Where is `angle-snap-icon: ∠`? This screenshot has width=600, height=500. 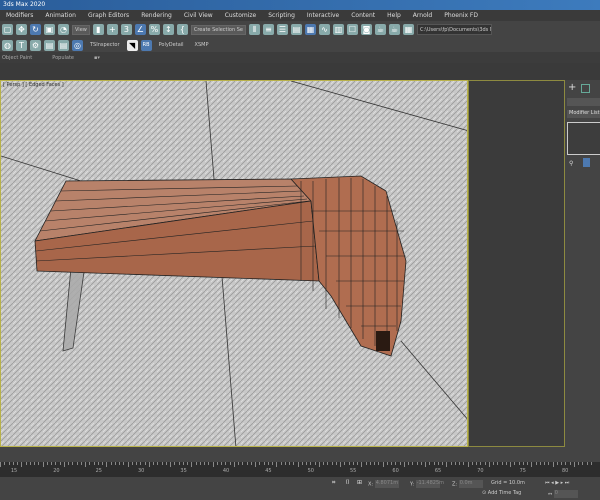 angle-snap-icon: ∠ is located at coordinates (140, 29).